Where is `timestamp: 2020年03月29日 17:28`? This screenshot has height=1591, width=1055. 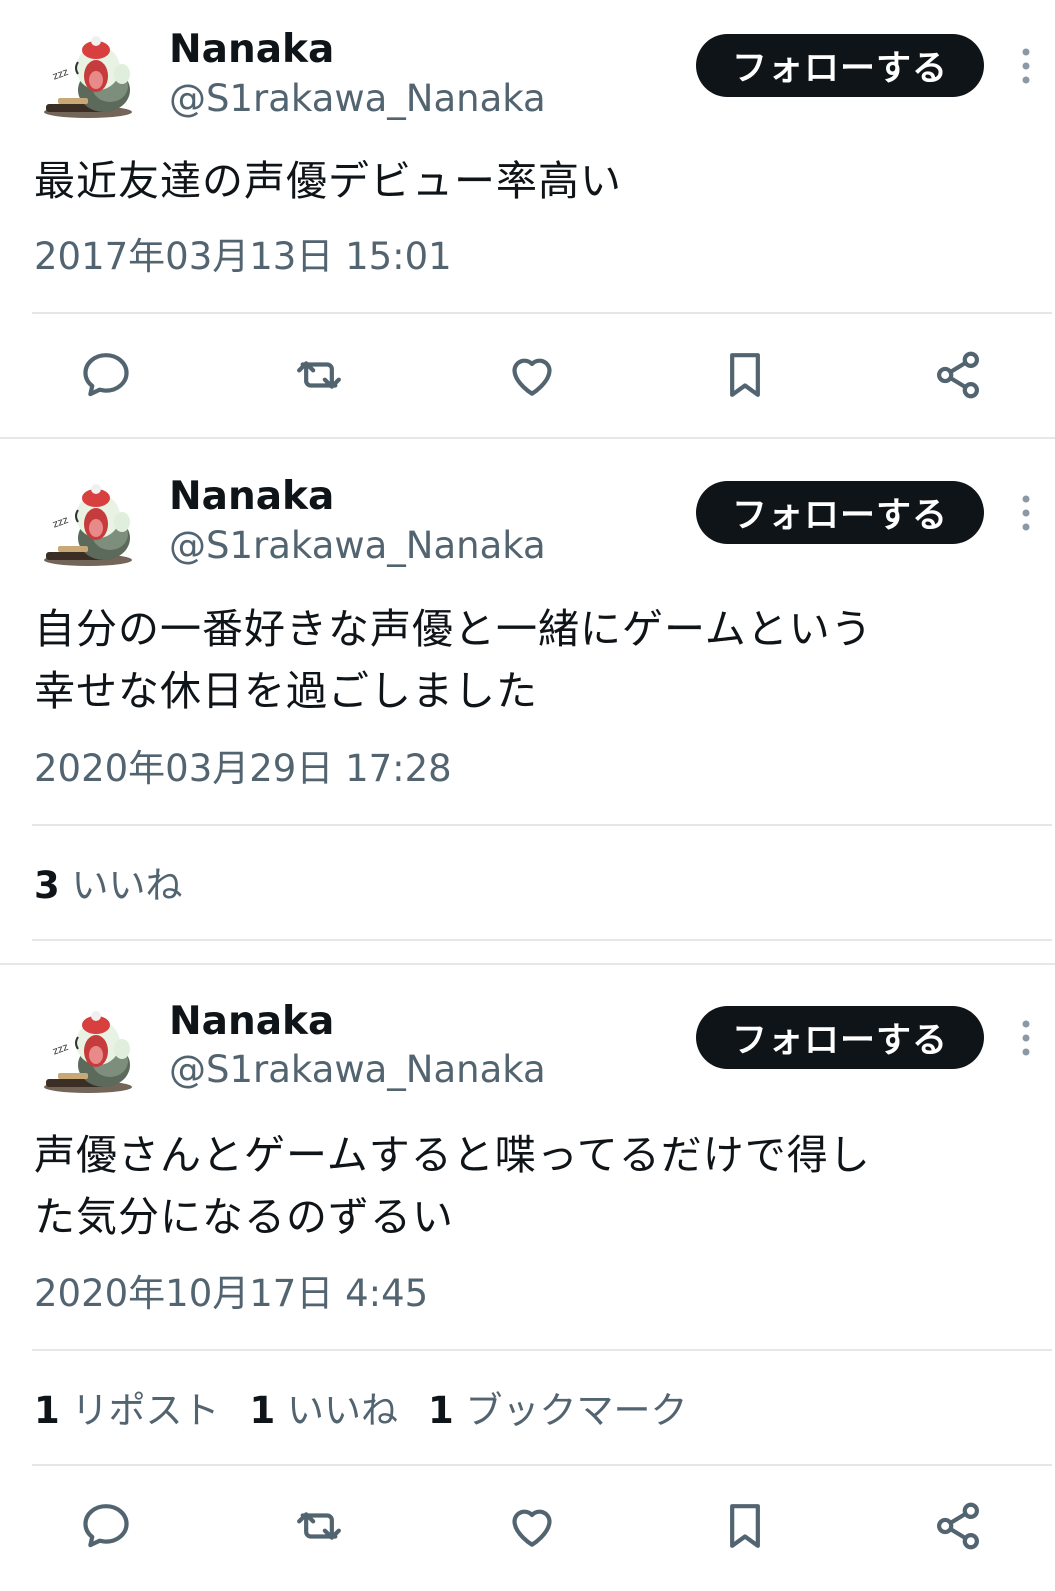 timestamp: 2020年03月29日 17:28 is located at coordinates (243, 768).